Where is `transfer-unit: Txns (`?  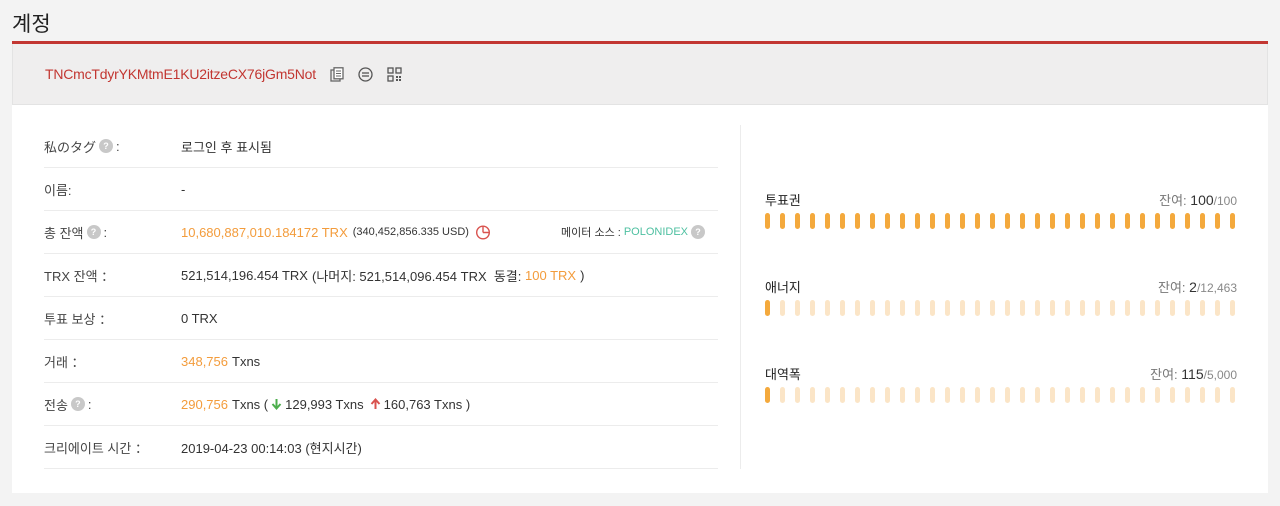 transfer-unit: Txns ( is located at coordinates (250, 404).